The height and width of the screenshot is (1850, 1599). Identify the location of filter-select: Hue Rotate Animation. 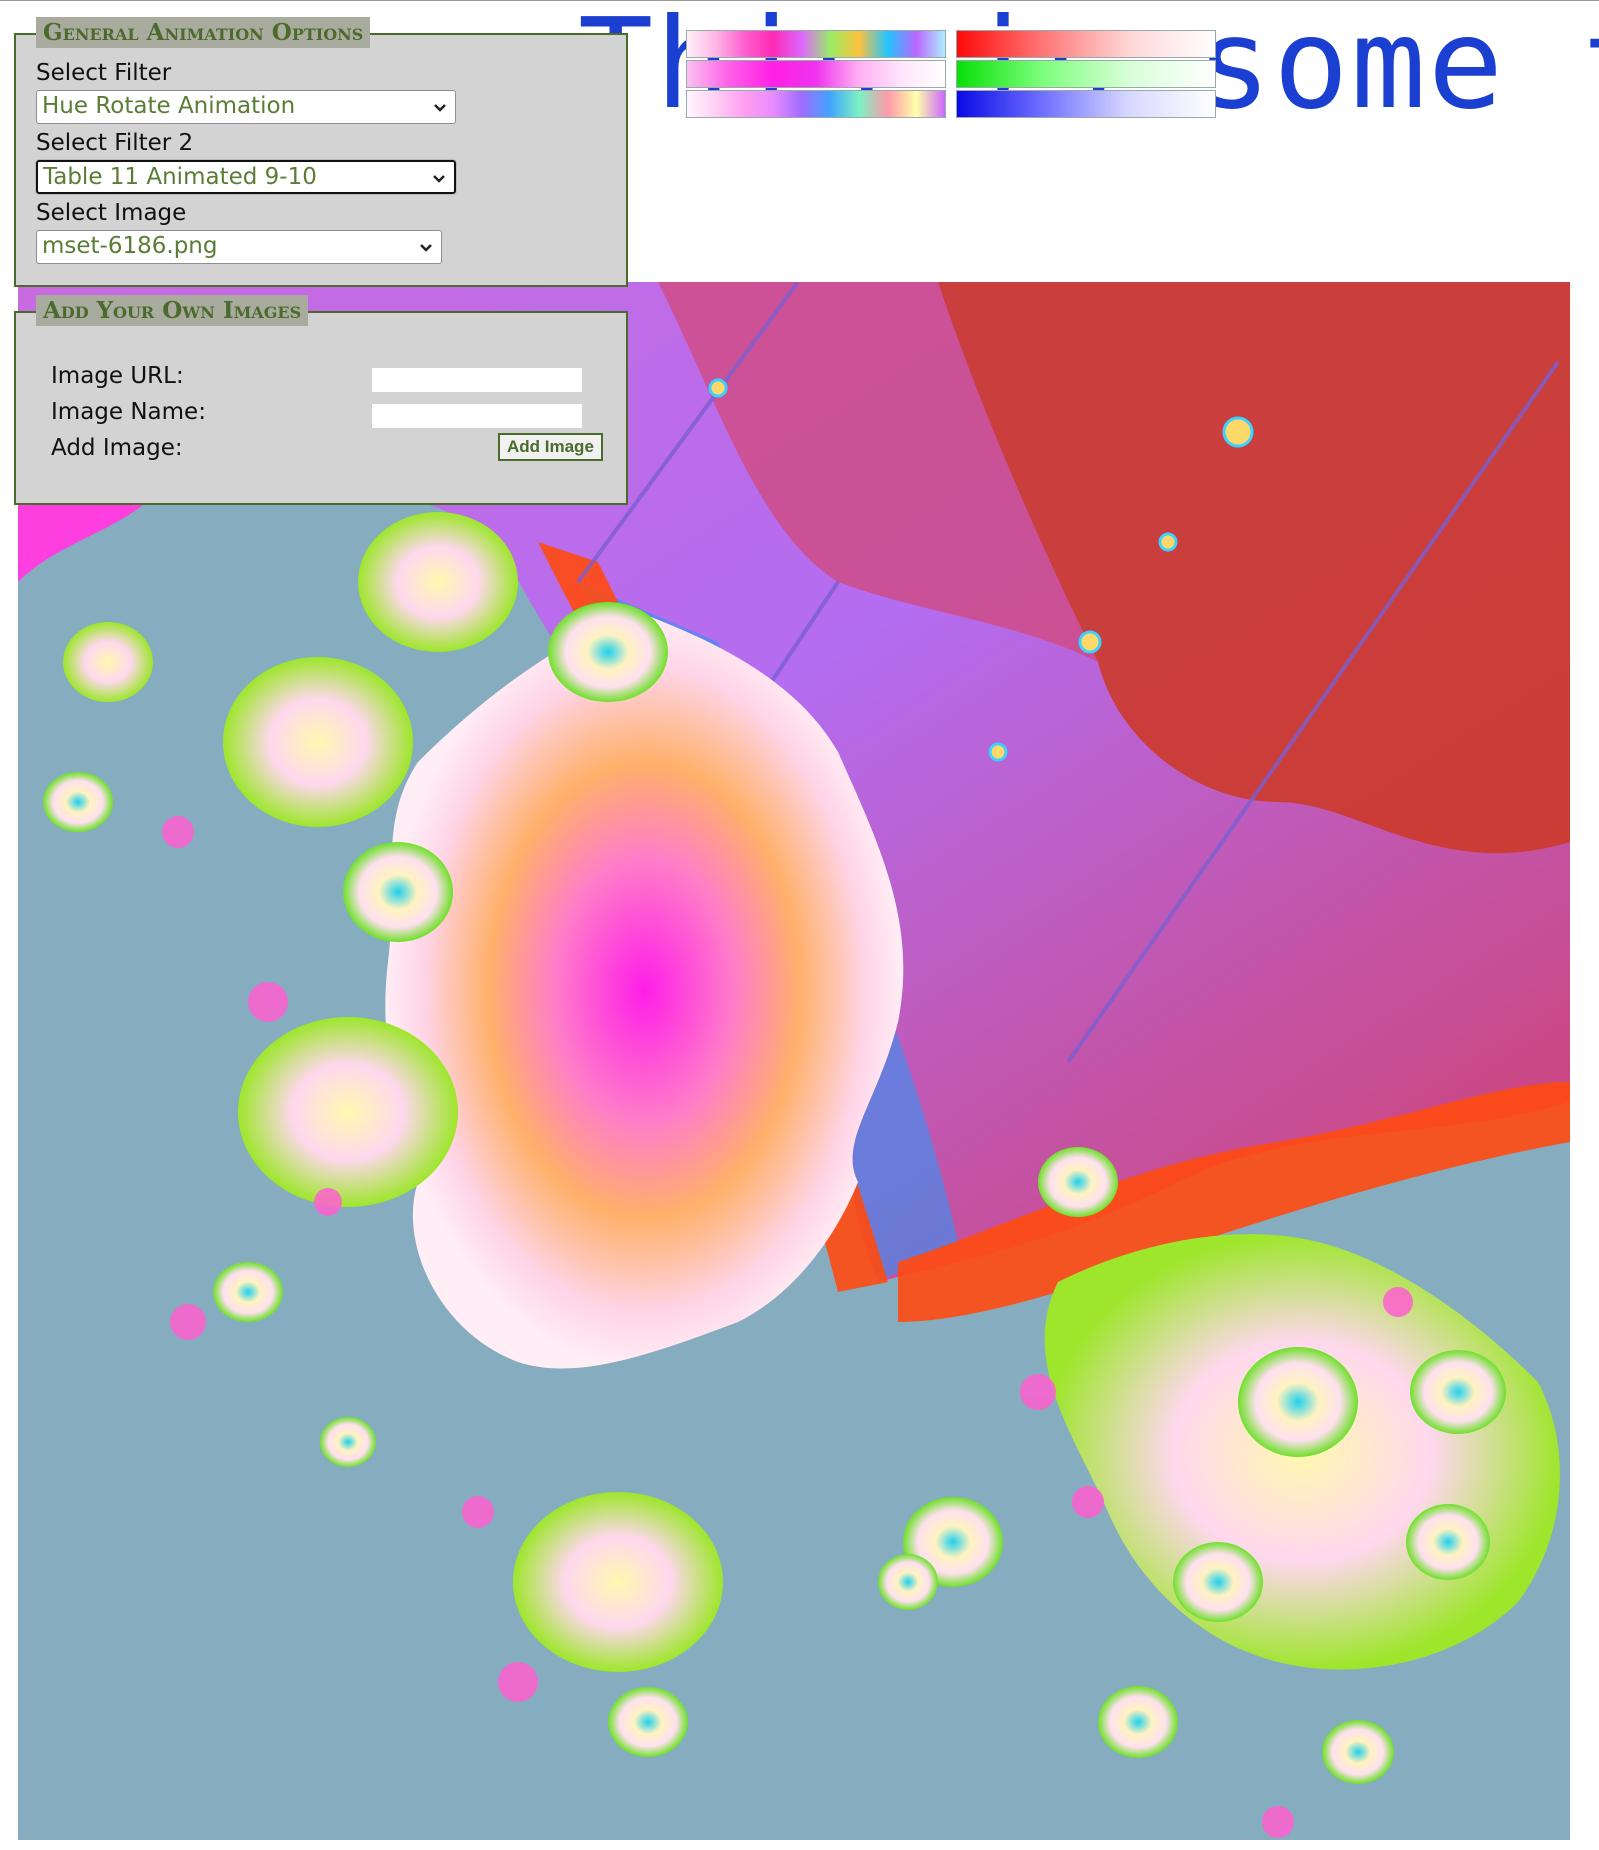
(246, 107).